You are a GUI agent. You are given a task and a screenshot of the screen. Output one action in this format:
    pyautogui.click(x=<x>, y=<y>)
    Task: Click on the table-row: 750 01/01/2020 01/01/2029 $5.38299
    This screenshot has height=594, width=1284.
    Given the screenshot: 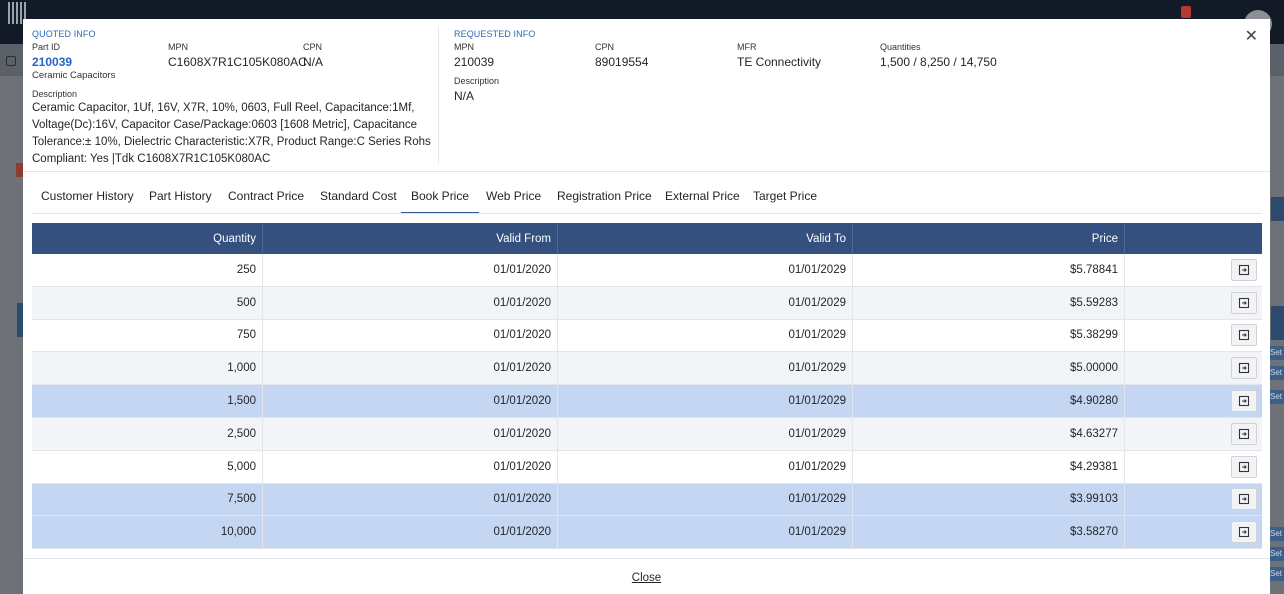 What is the action you would take?
    pyautogui.click(x=647, y=336)
    